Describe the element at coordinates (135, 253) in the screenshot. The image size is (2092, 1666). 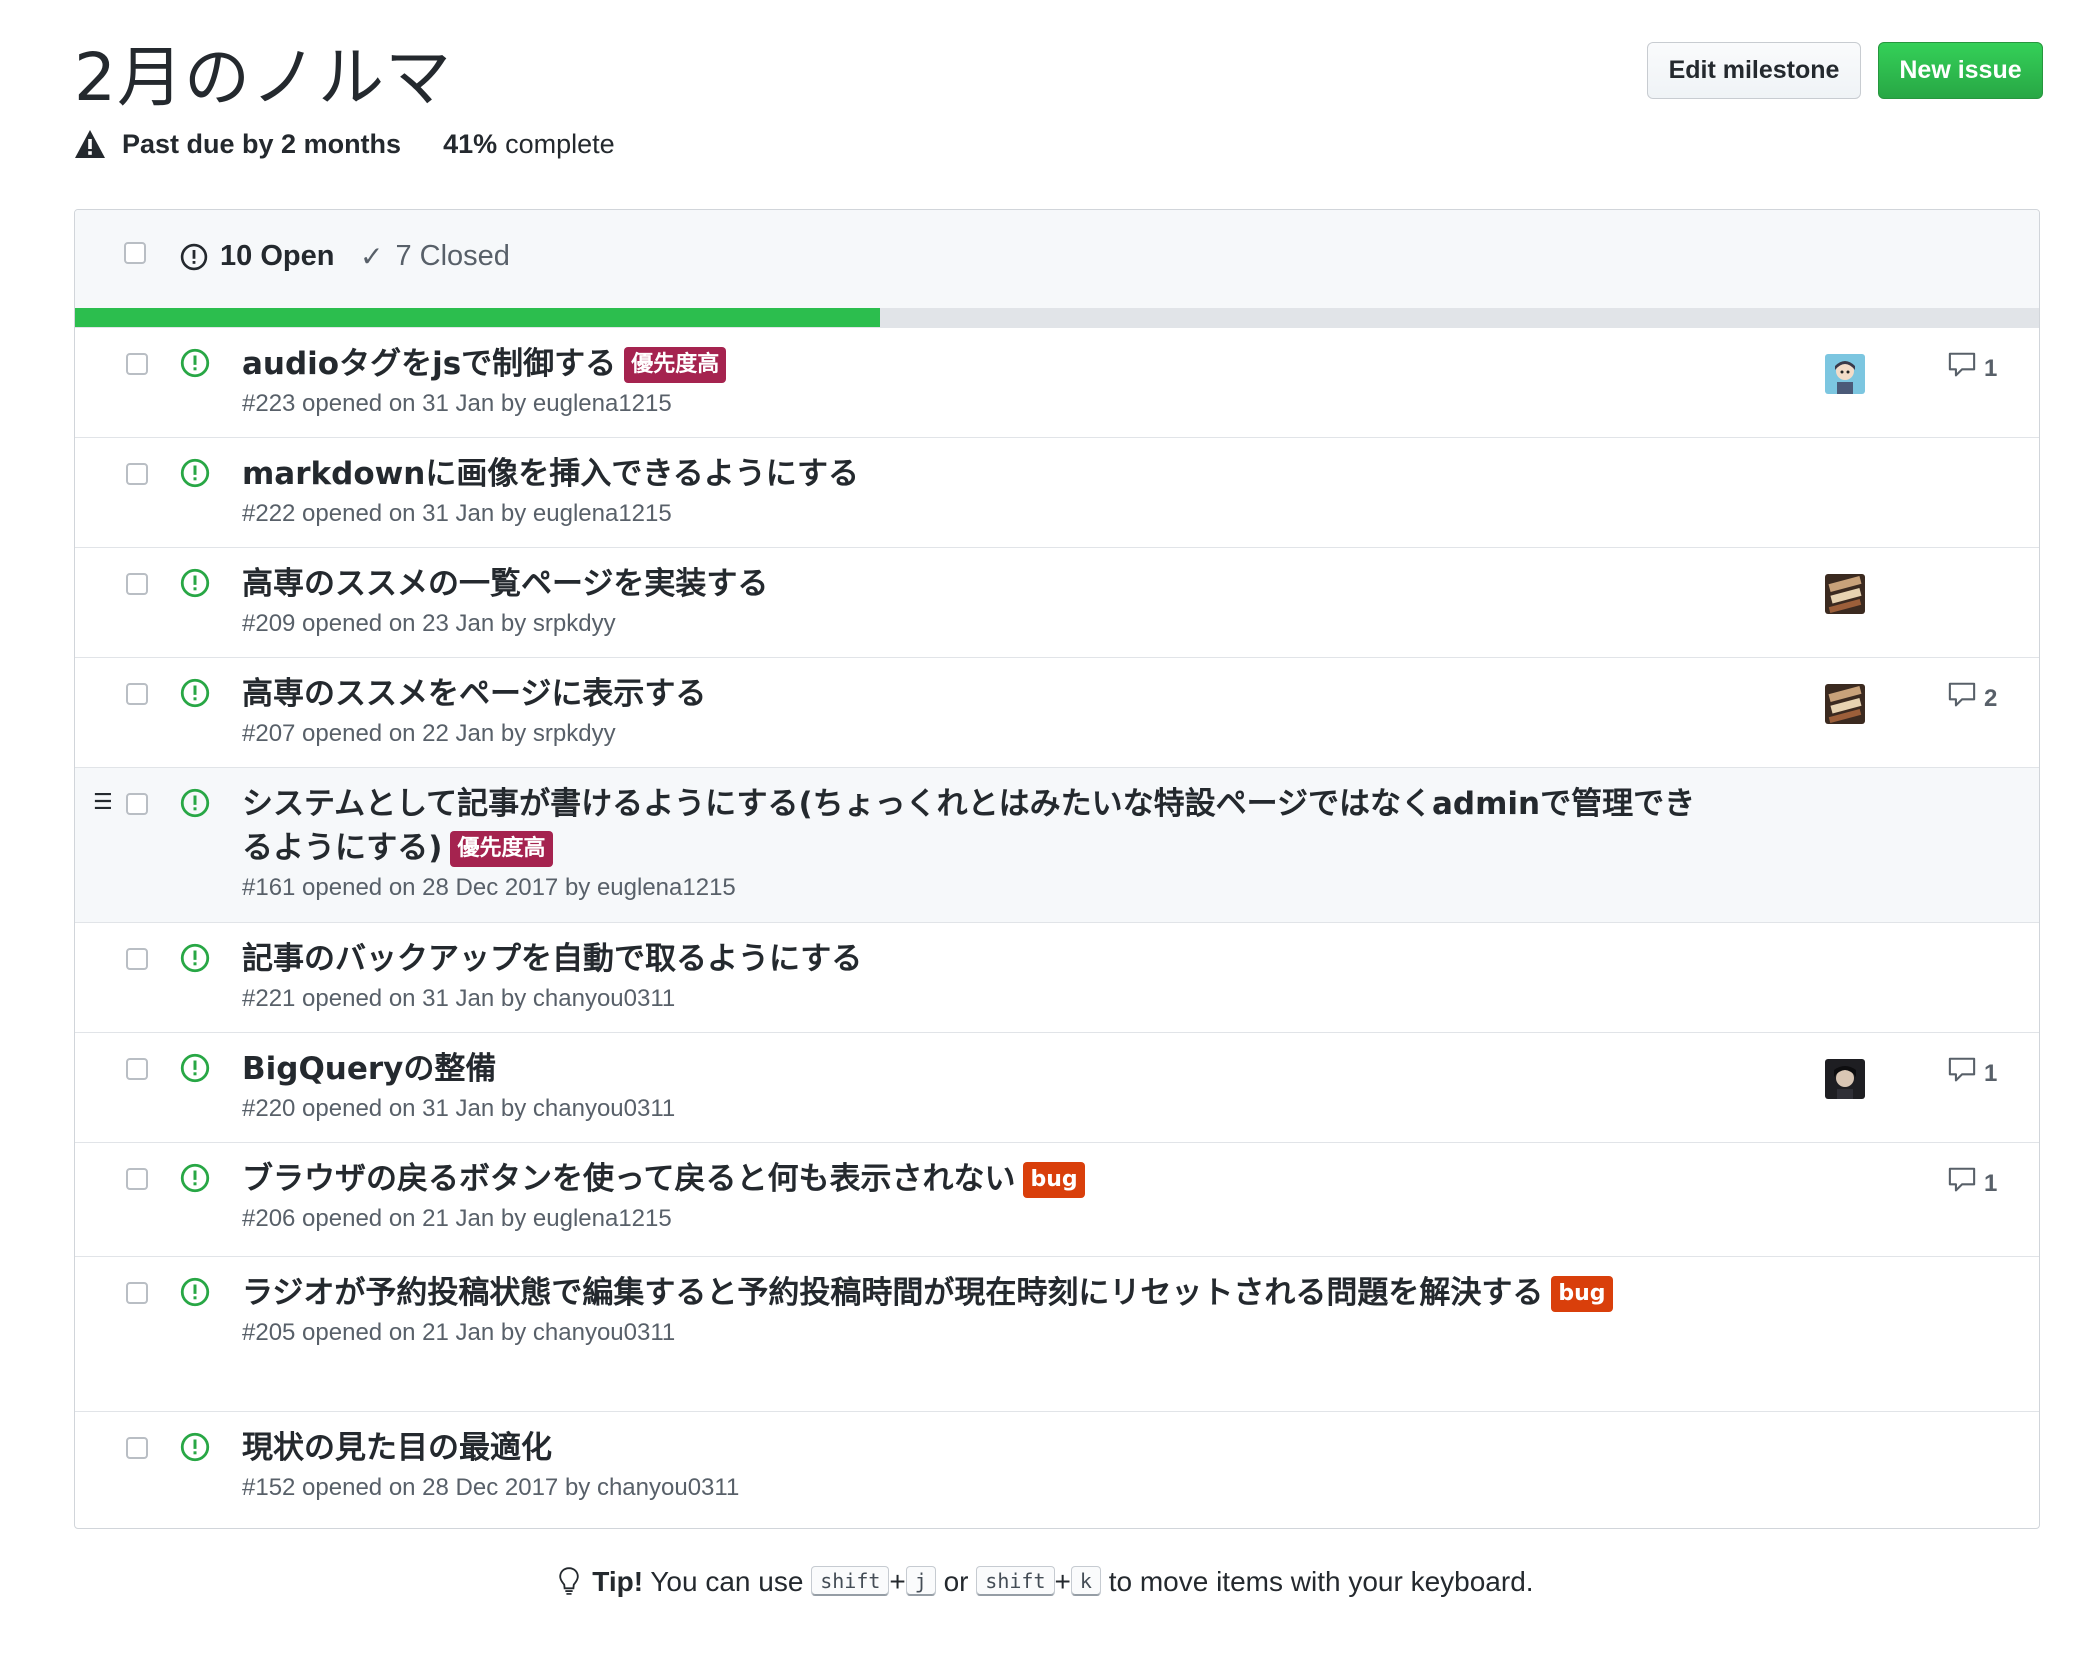
I see `select-all-checkbox` at that location.